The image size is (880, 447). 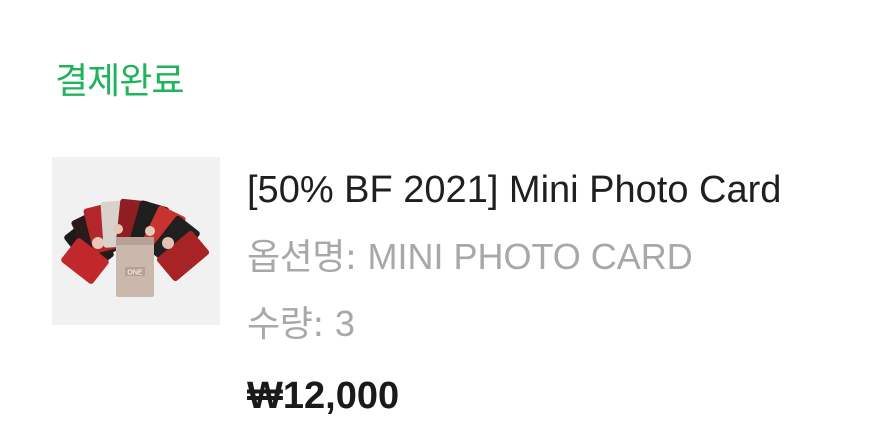 What do you see at coordinates (135, 273) in the screenshot?
I see `package-label: ONE` at bounding box center [135, 273].